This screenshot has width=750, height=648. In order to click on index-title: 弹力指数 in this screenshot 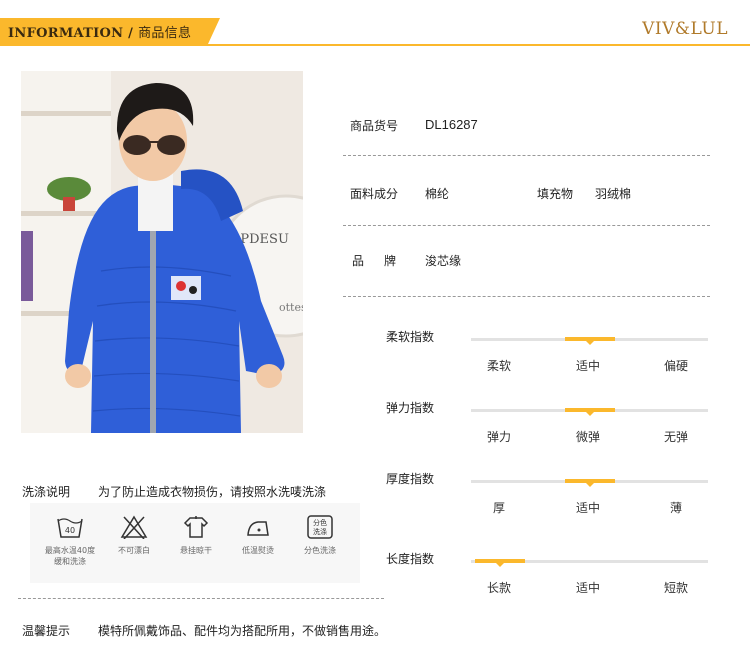, I will do `click(410, 408)`.